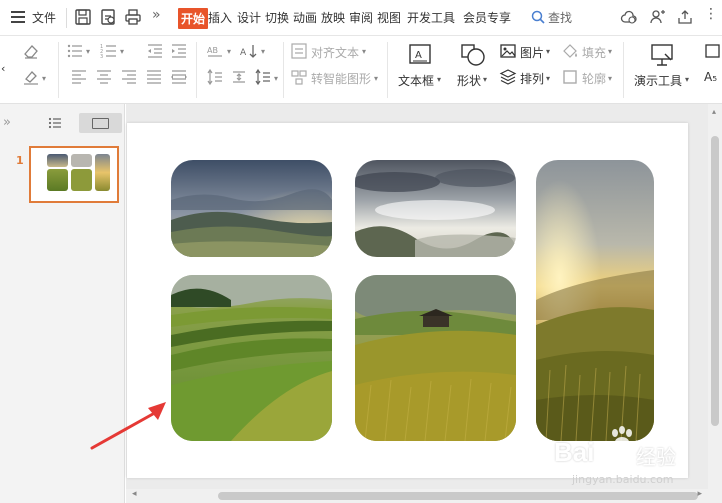 The image size is (722, 503). What do you see at coordinates (109, 51) in the screenshot?
I see `numbered-list-icon: 123` at bounding box center [109, 51].